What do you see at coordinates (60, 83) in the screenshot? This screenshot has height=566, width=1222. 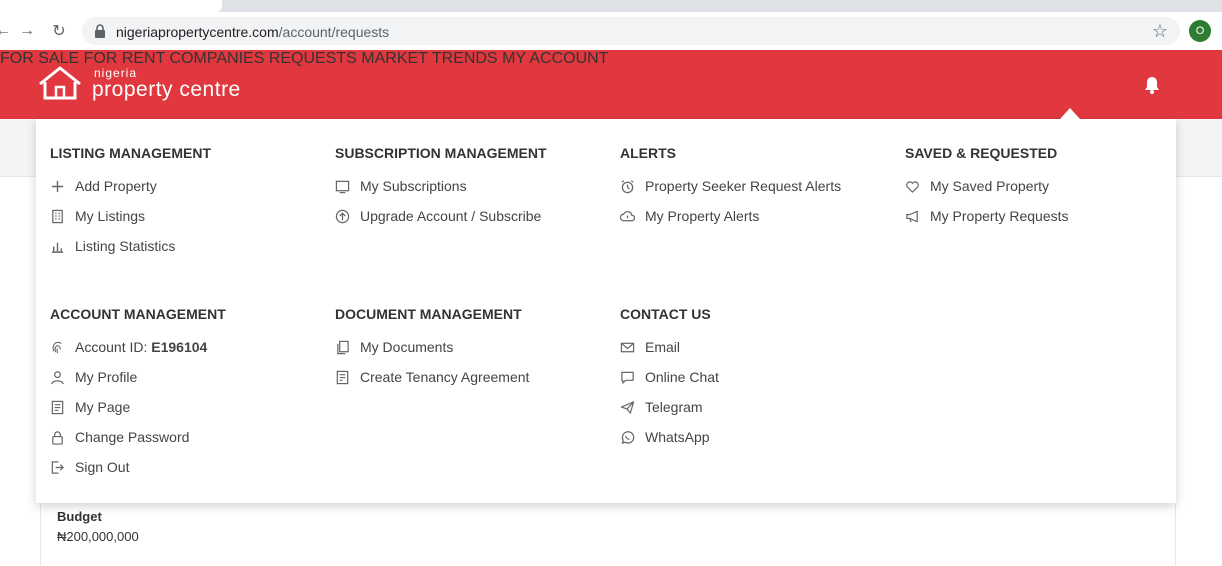 I see `house-logo-icon` at bounding box center [60, 83].